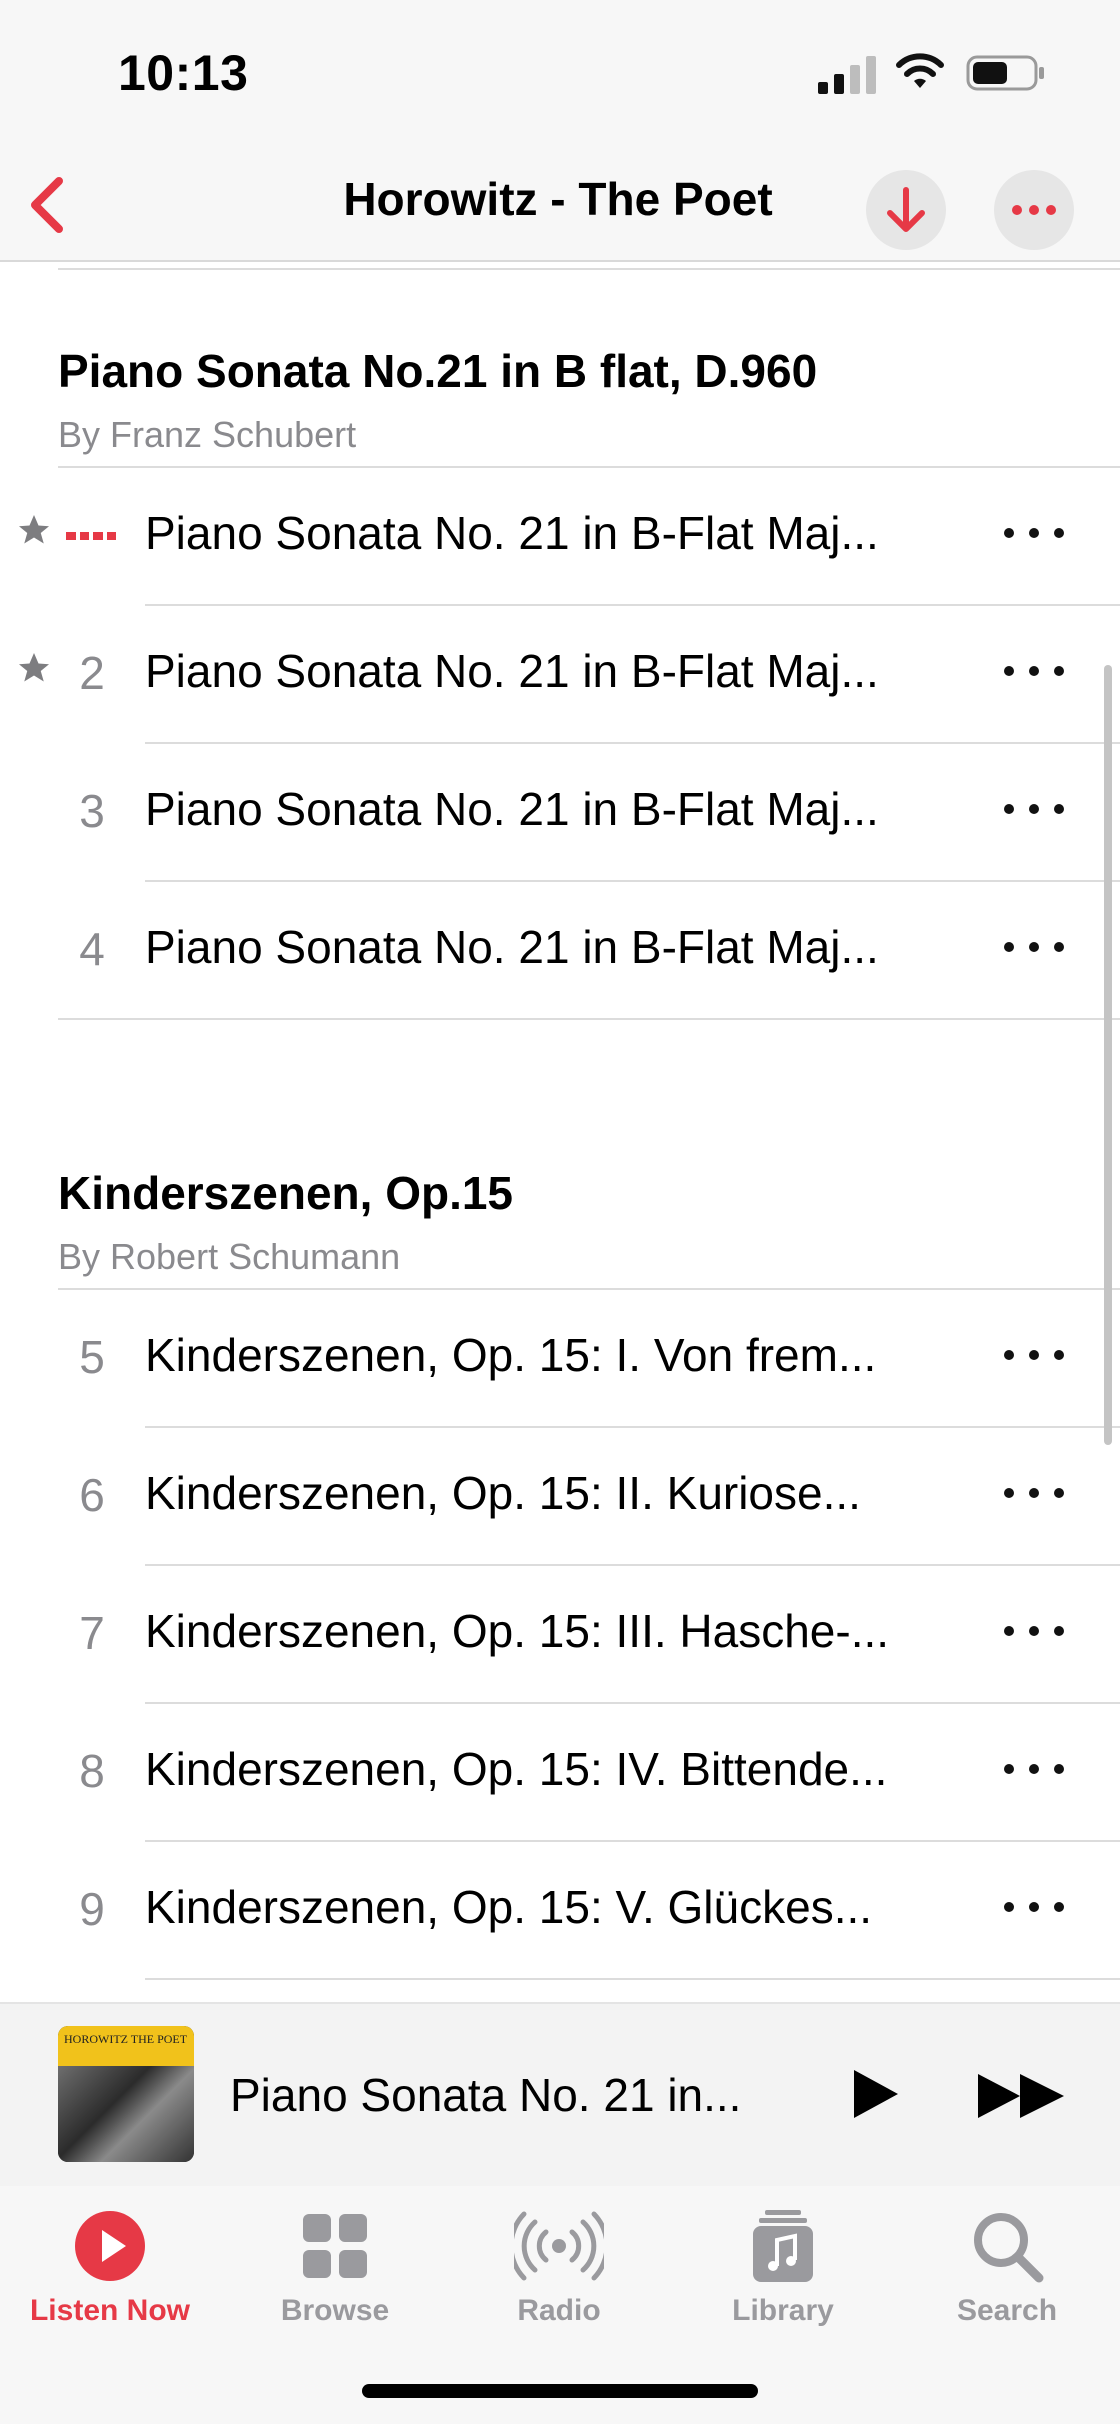  What do you see at coordinates (1007, 2310) in the screenshot?
I see `tab-label: Search` at bounding box center [1007, 2310].